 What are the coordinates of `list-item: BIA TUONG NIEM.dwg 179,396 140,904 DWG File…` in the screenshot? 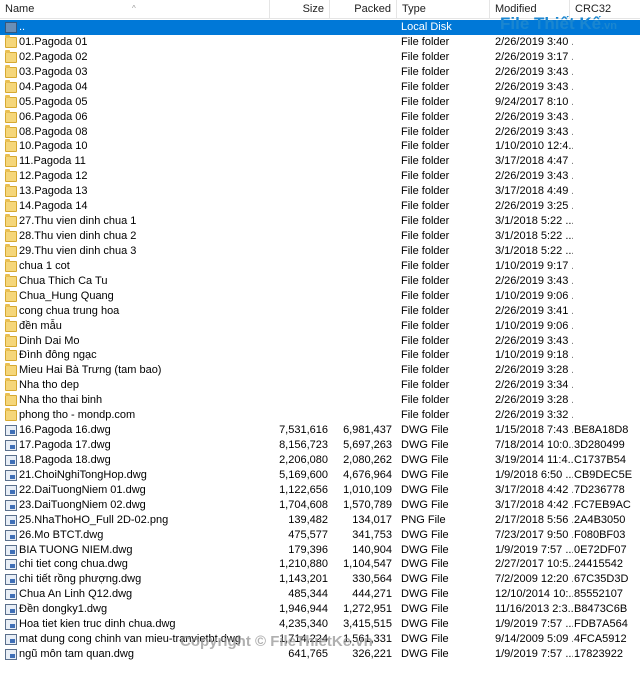 It's located at (320, 550).